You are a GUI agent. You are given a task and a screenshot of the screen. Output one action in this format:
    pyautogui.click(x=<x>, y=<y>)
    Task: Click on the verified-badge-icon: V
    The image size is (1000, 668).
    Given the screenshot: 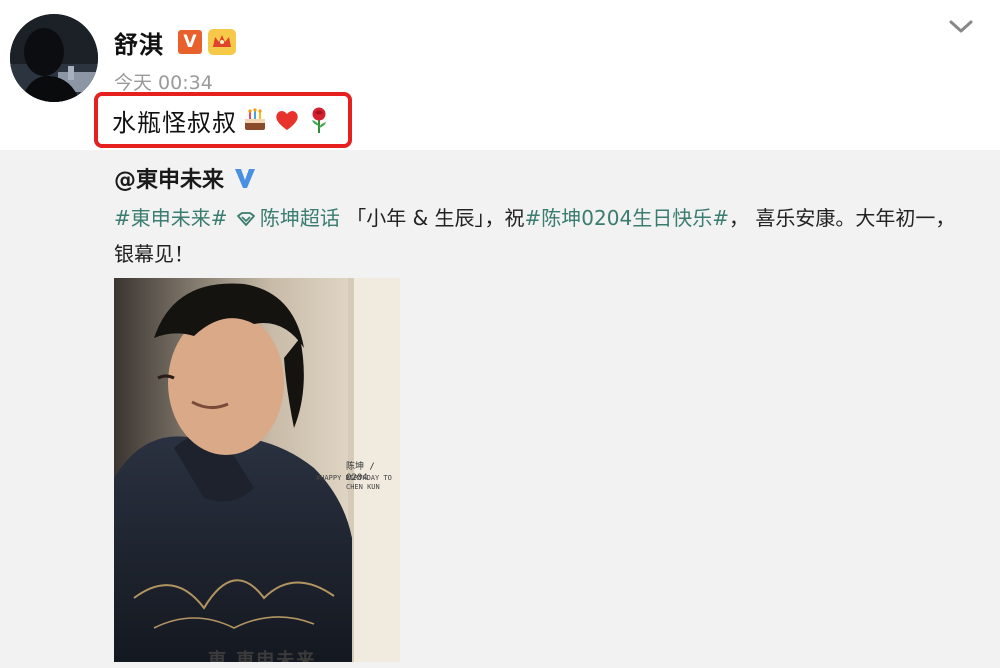 What is the action you would take?
    pyautogui.click(x=190, y=42)
    